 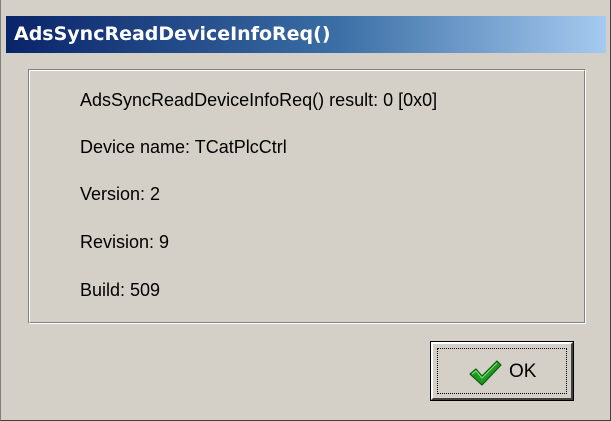 I want to click on ok-button-label: OK, so click(x=523, y=371).